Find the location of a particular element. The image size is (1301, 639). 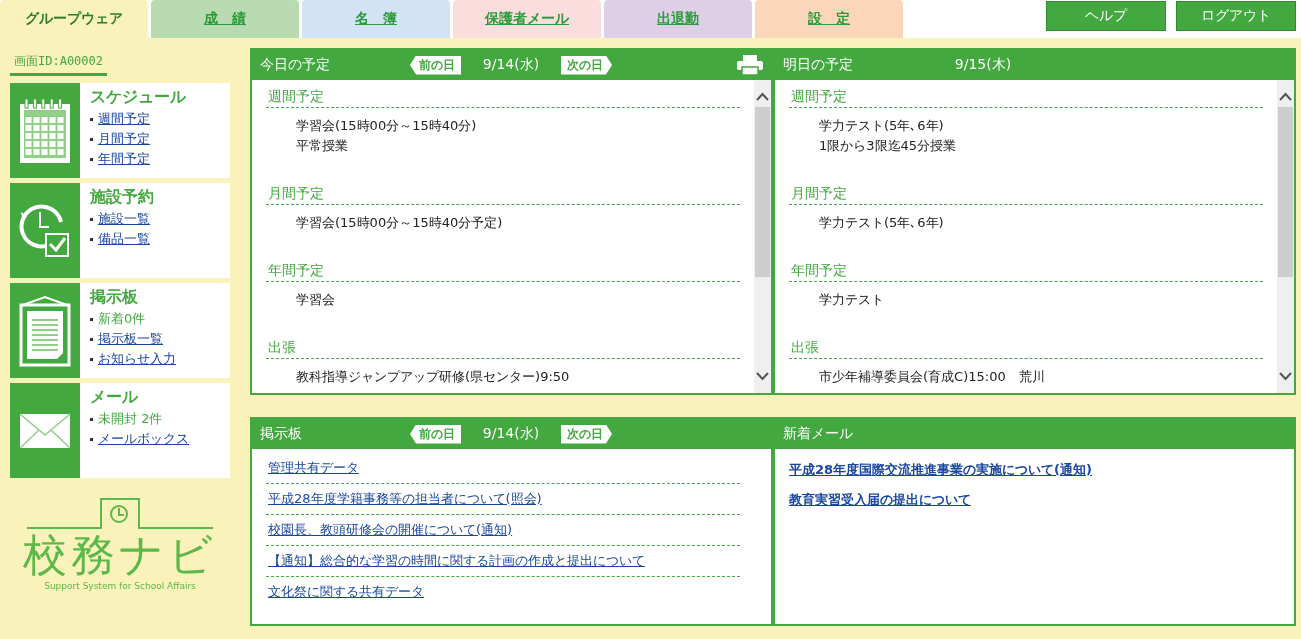

notice-board-icon is located at coordinates (45, 330).